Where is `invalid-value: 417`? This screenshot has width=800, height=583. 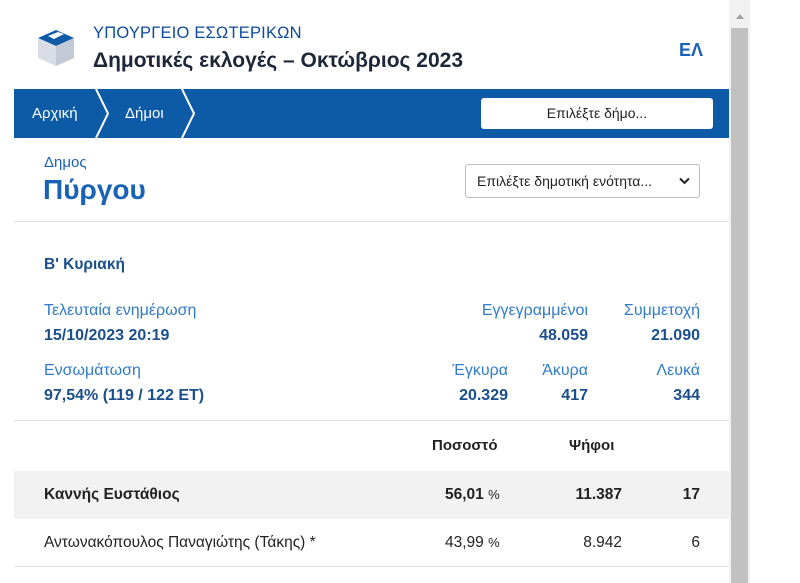 invalid-value: 417 is located at coordinates (574, 395).